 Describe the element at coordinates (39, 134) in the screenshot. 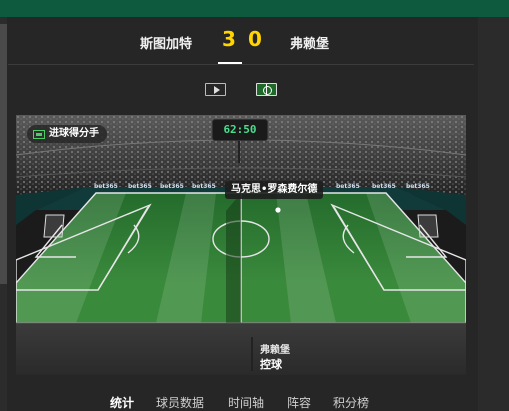

I see `goal-scorer-icon` at that location.